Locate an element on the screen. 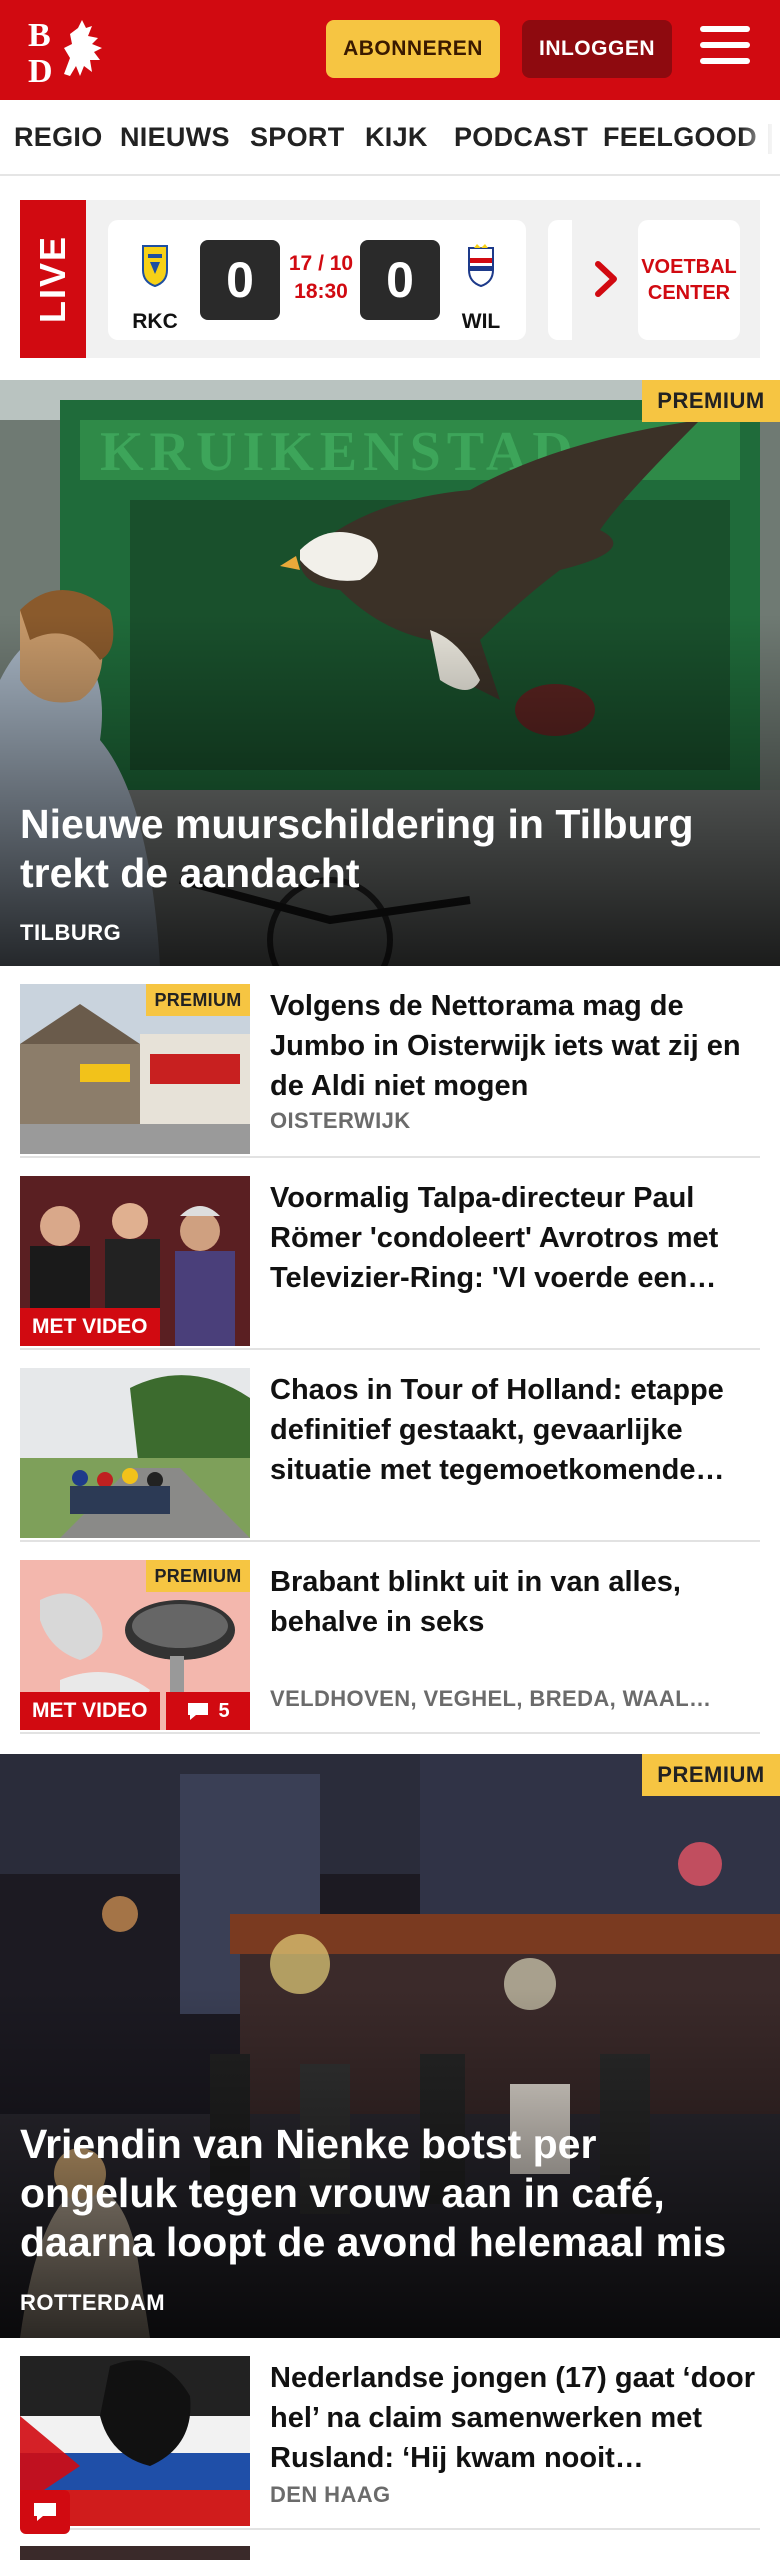  away-score: 0 is located at coordinates (400, 280).